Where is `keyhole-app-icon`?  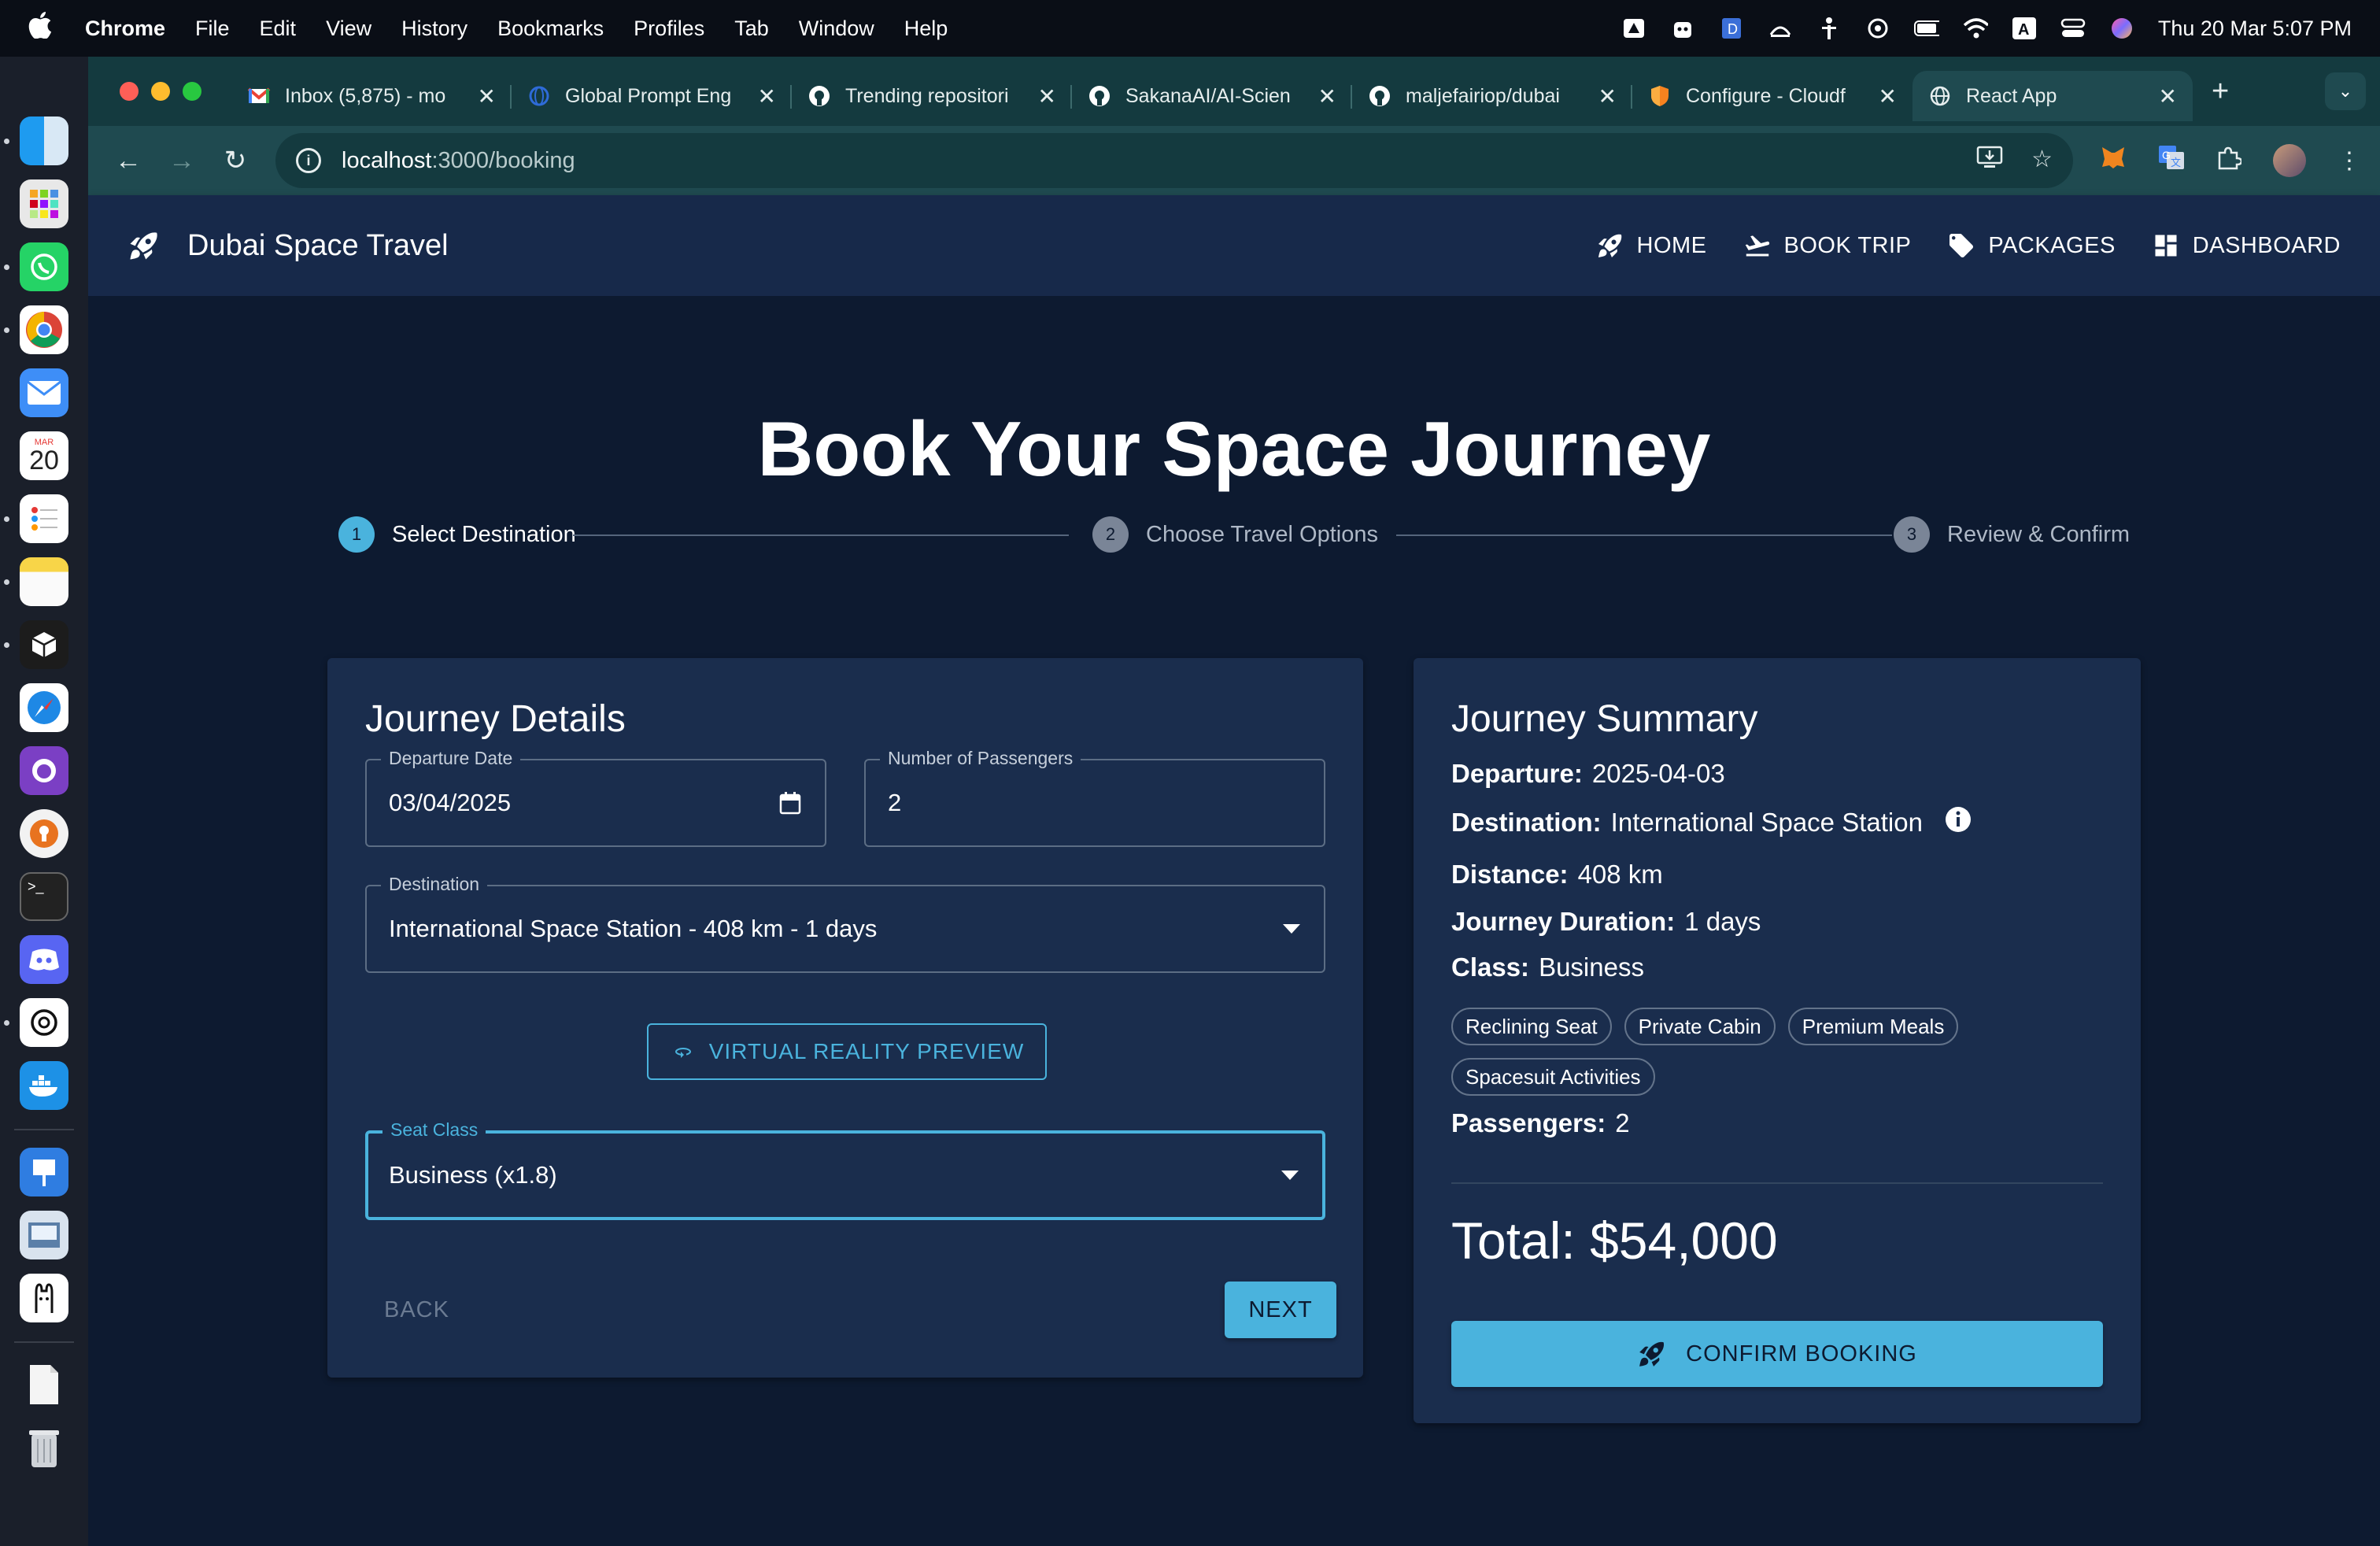 keyhole-app-icon is located at coordinates (44, 834).